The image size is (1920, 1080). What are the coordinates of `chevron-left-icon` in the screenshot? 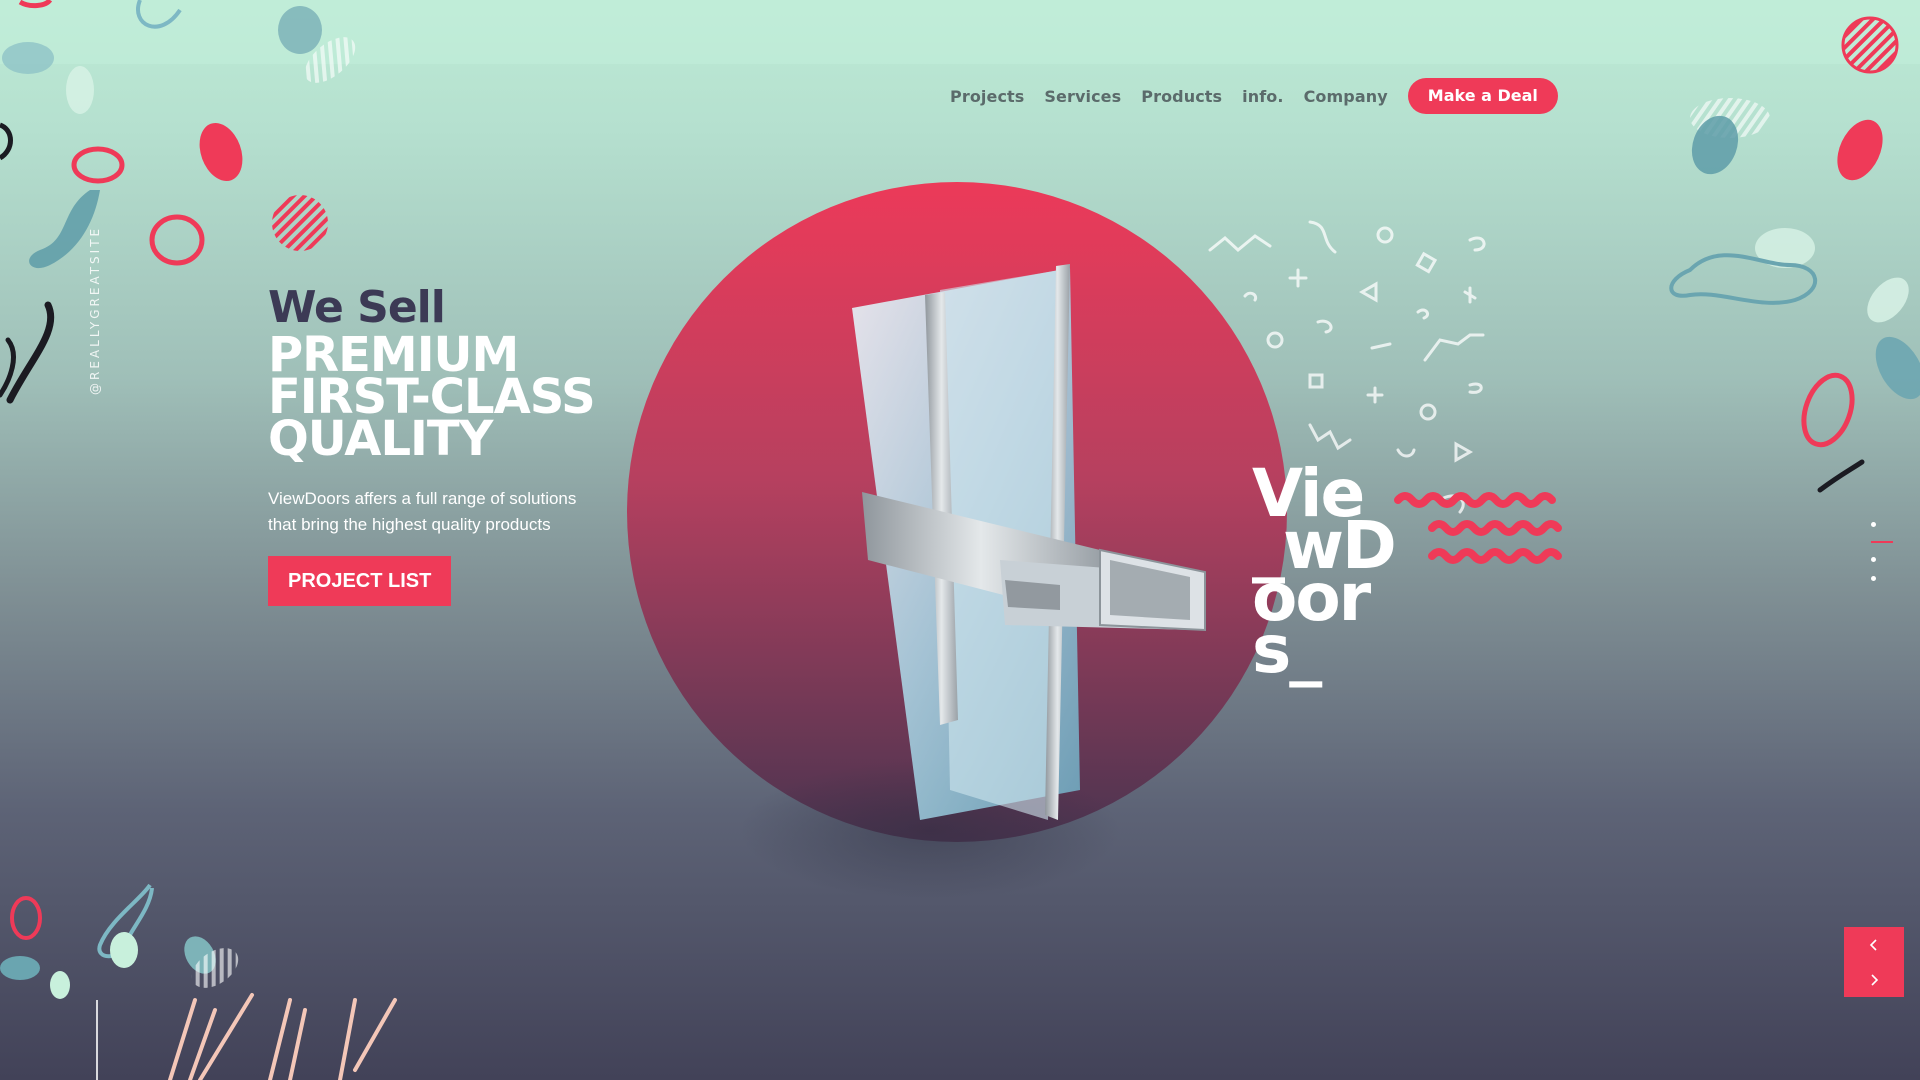 It's located at (1873, 944).